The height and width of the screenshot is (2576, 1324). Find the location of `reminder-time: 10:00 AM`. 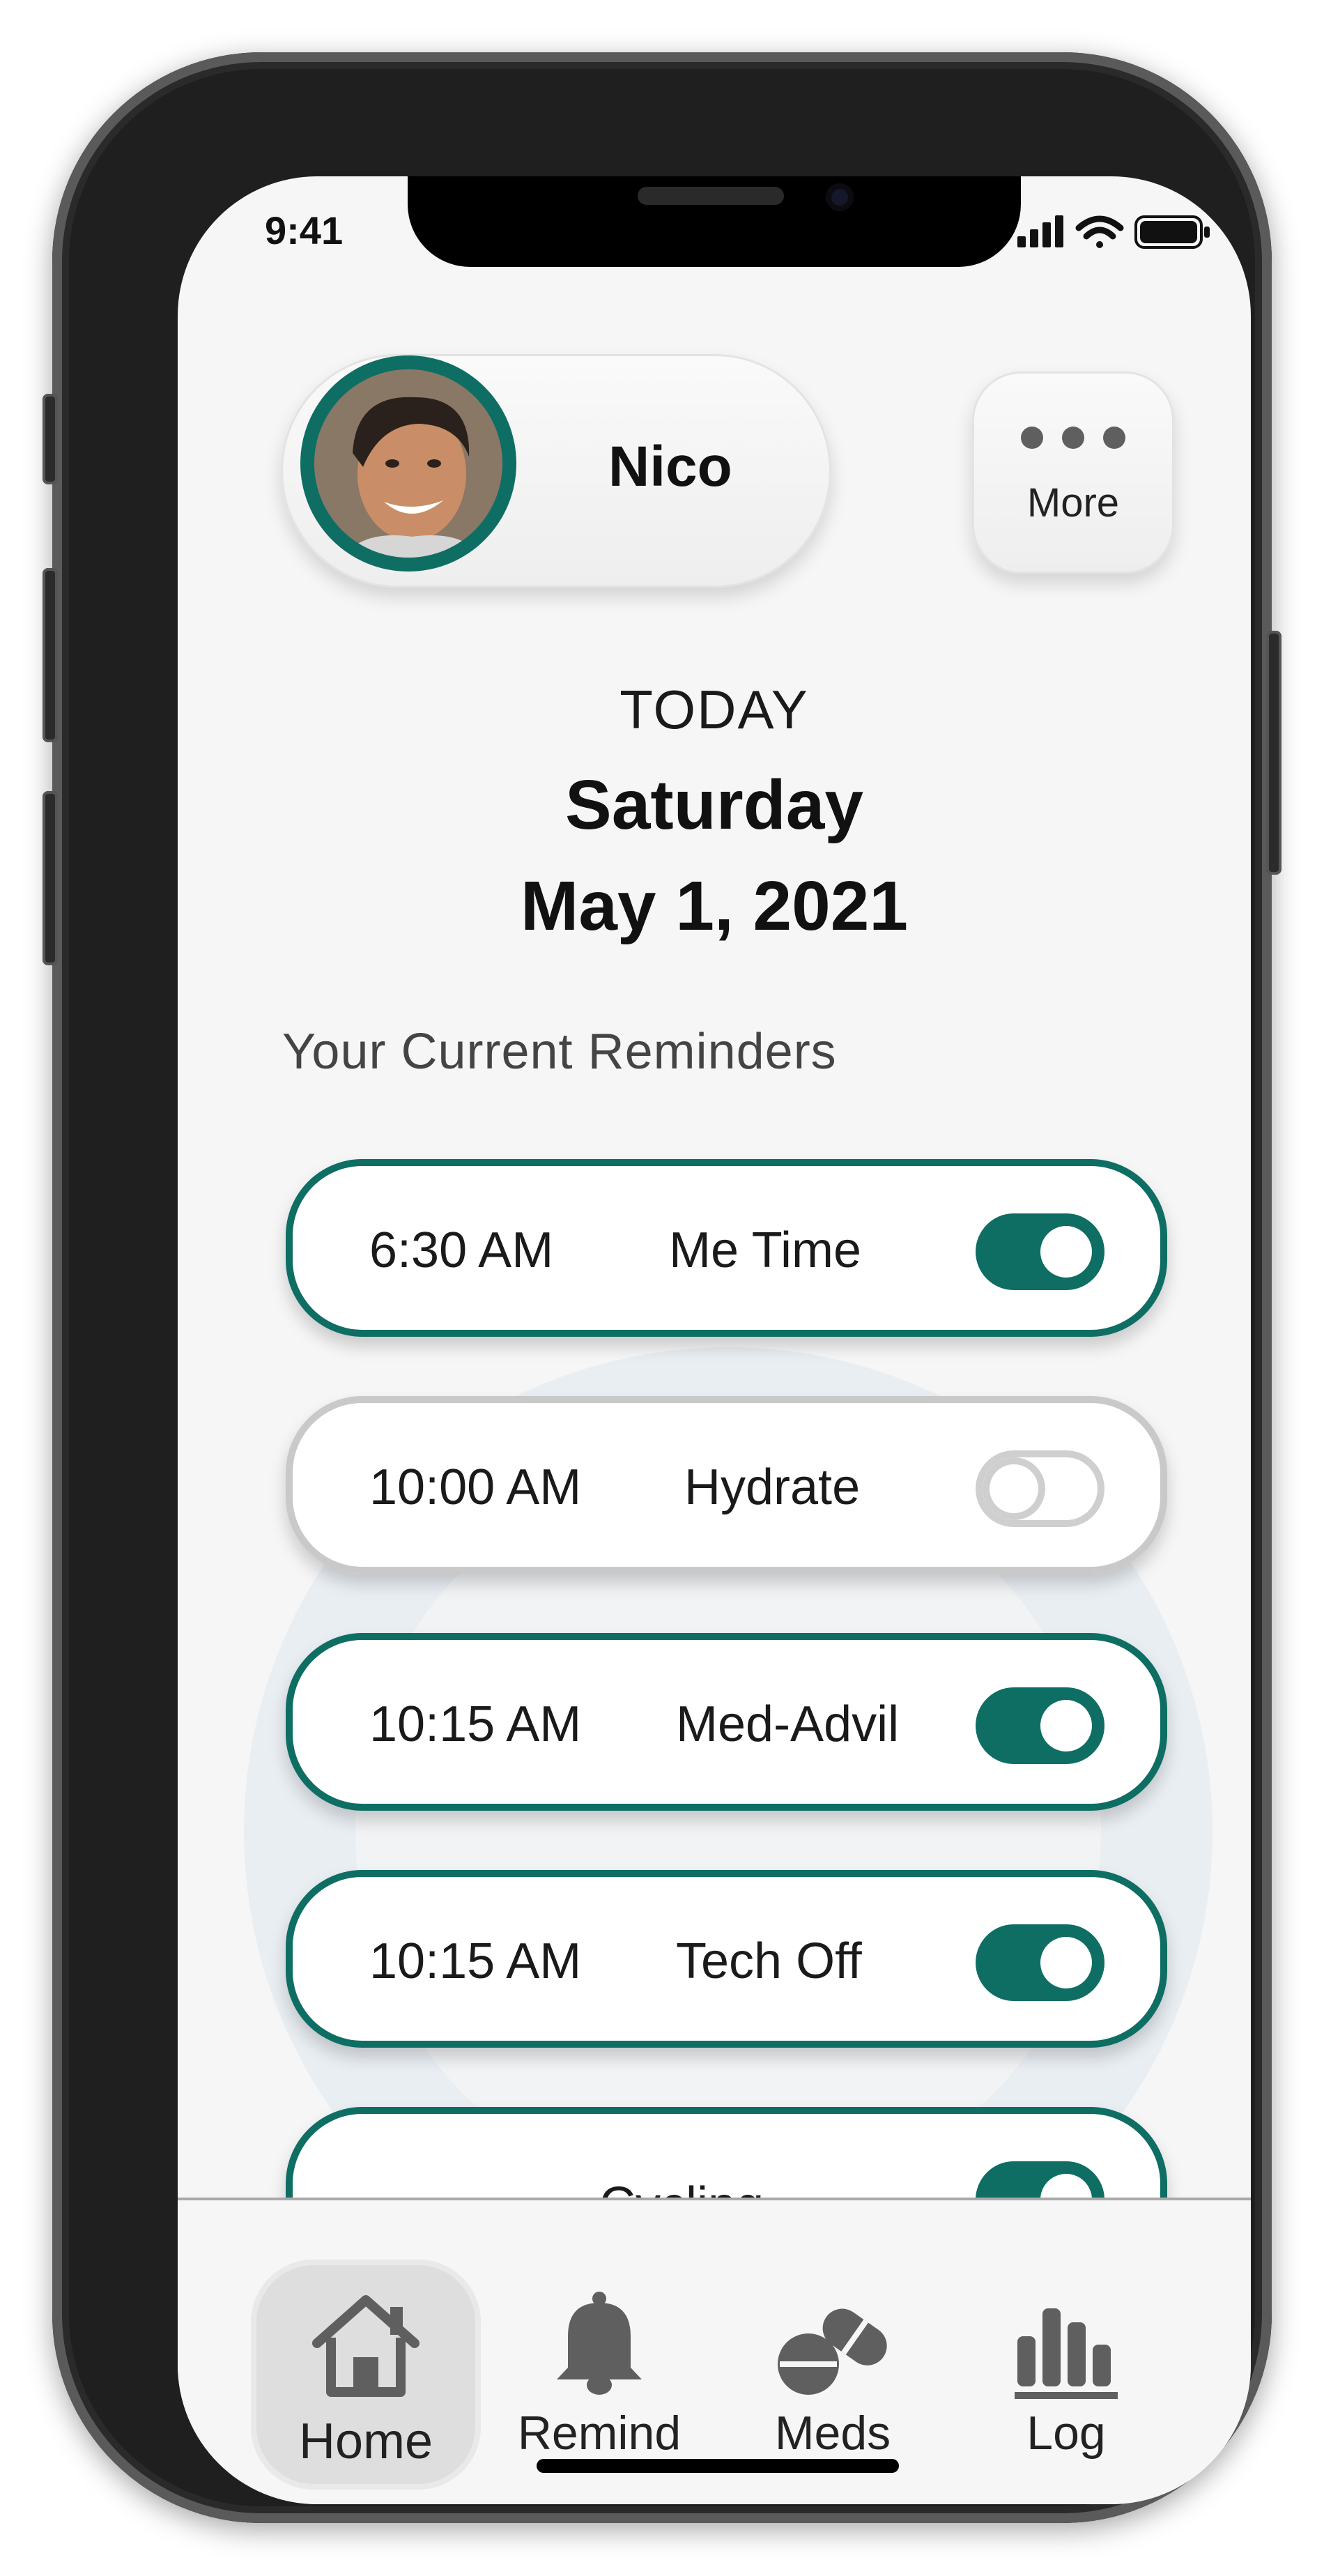

reminder-time: 10:00 AM is located at coordinates (475, 1487).